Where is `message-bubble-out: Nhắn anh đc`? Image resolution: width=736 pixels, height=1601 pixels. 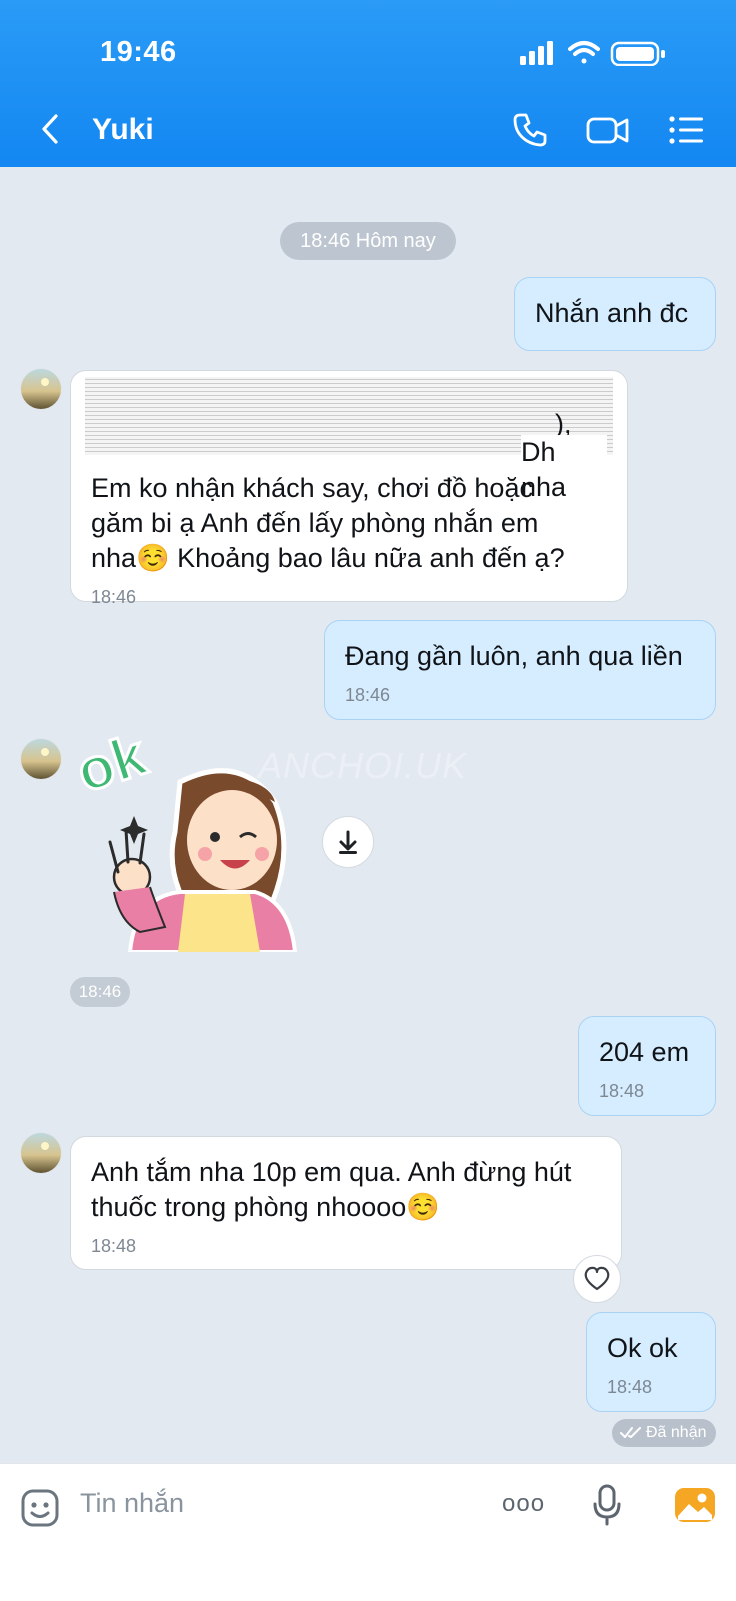
message-bubble-out: Nhắn anh đc is located at coordinates (615, 314).